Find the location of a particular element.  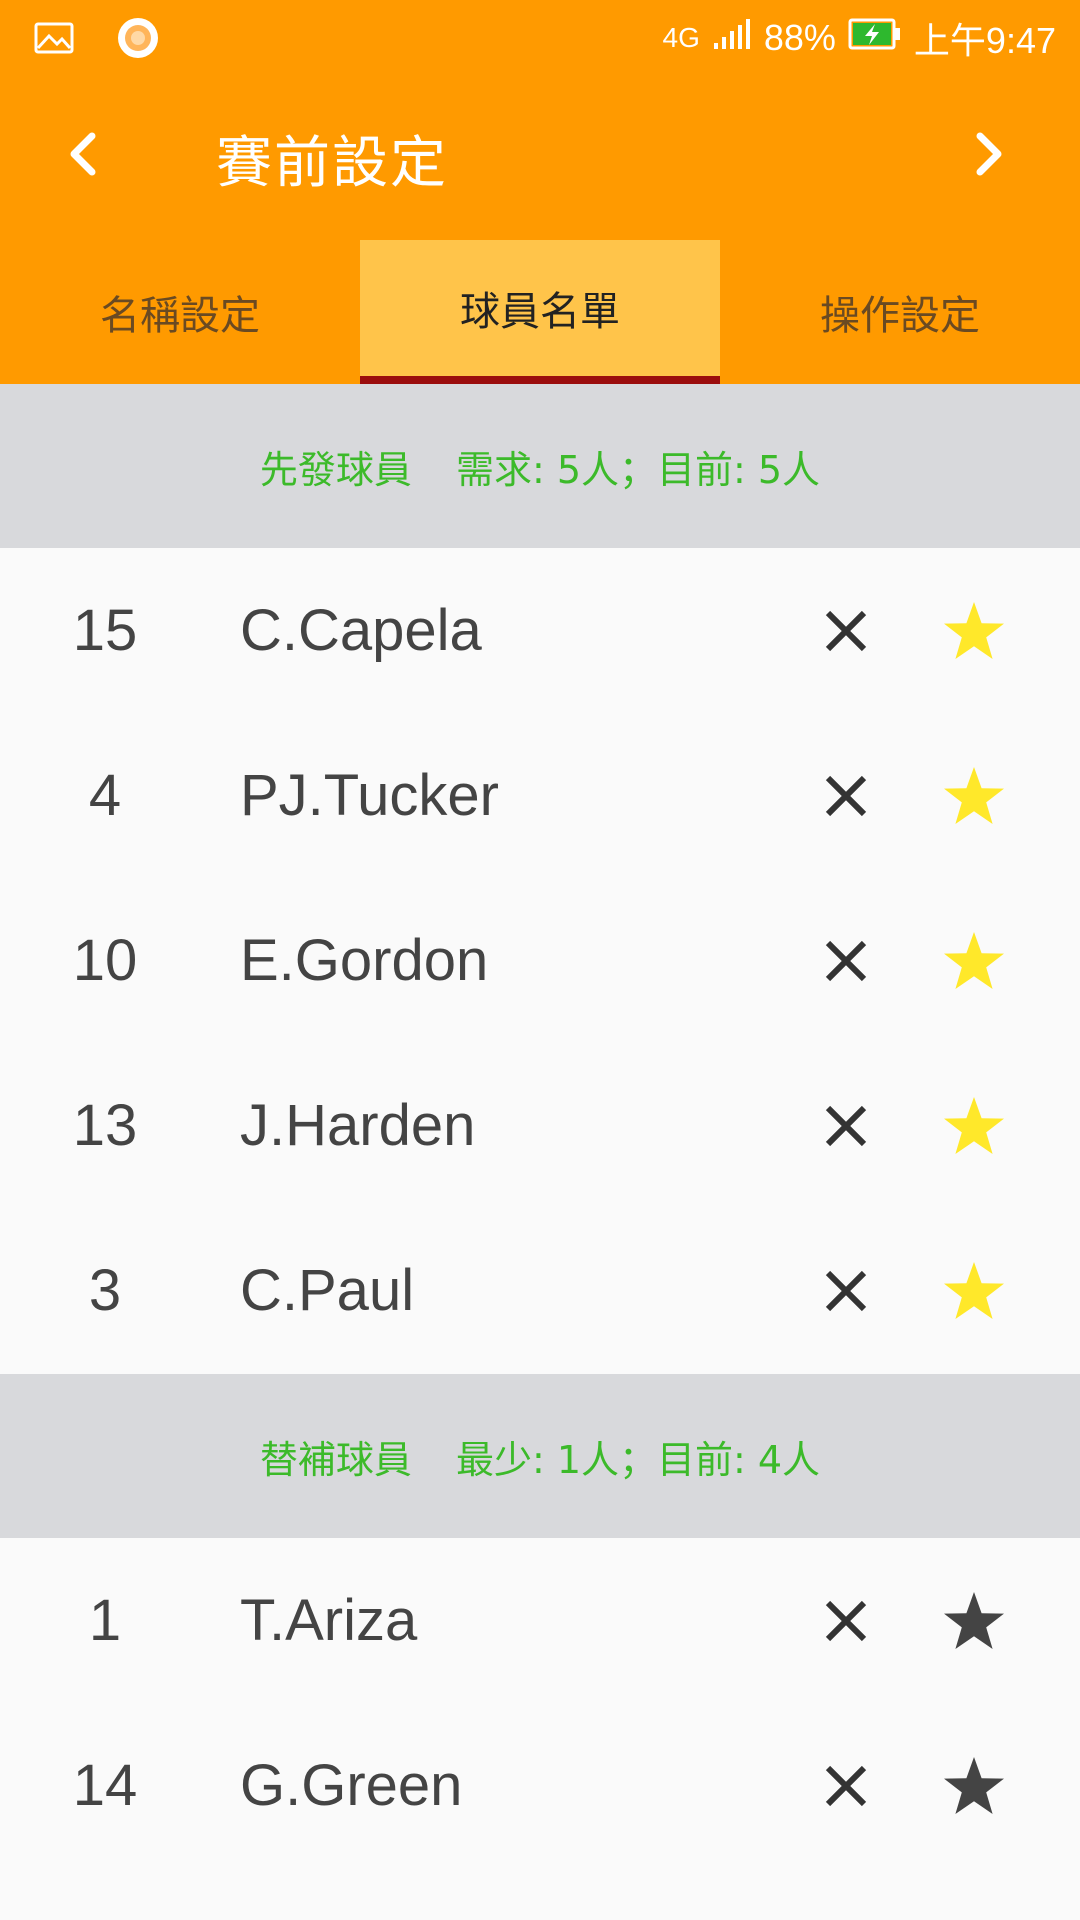

chevron-left-icon is located at coordinates (82, 156).